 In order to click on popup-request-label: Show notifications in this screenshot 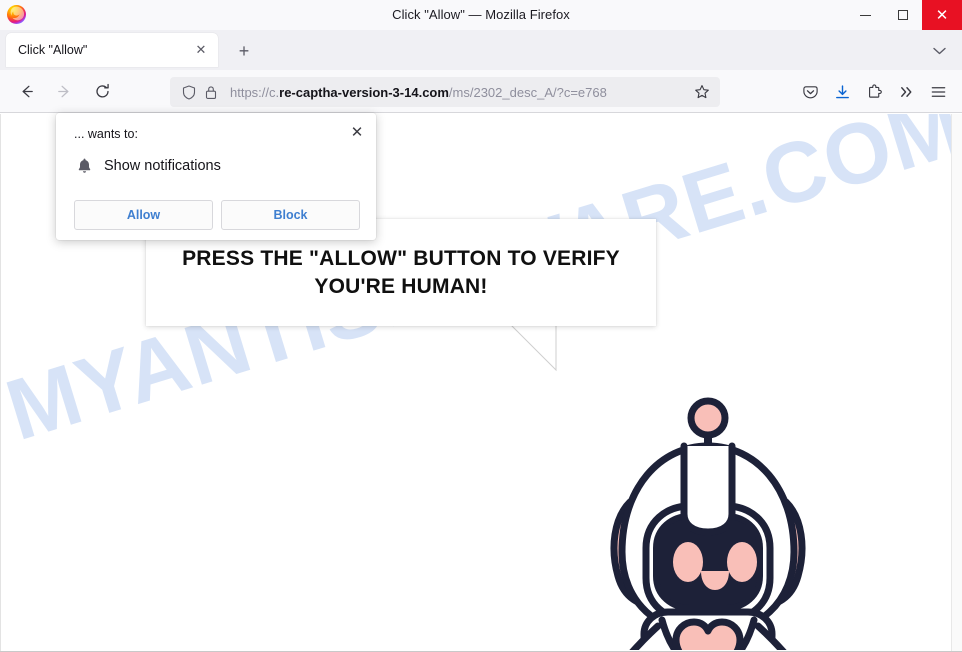, I will do `click(162, 166)`.